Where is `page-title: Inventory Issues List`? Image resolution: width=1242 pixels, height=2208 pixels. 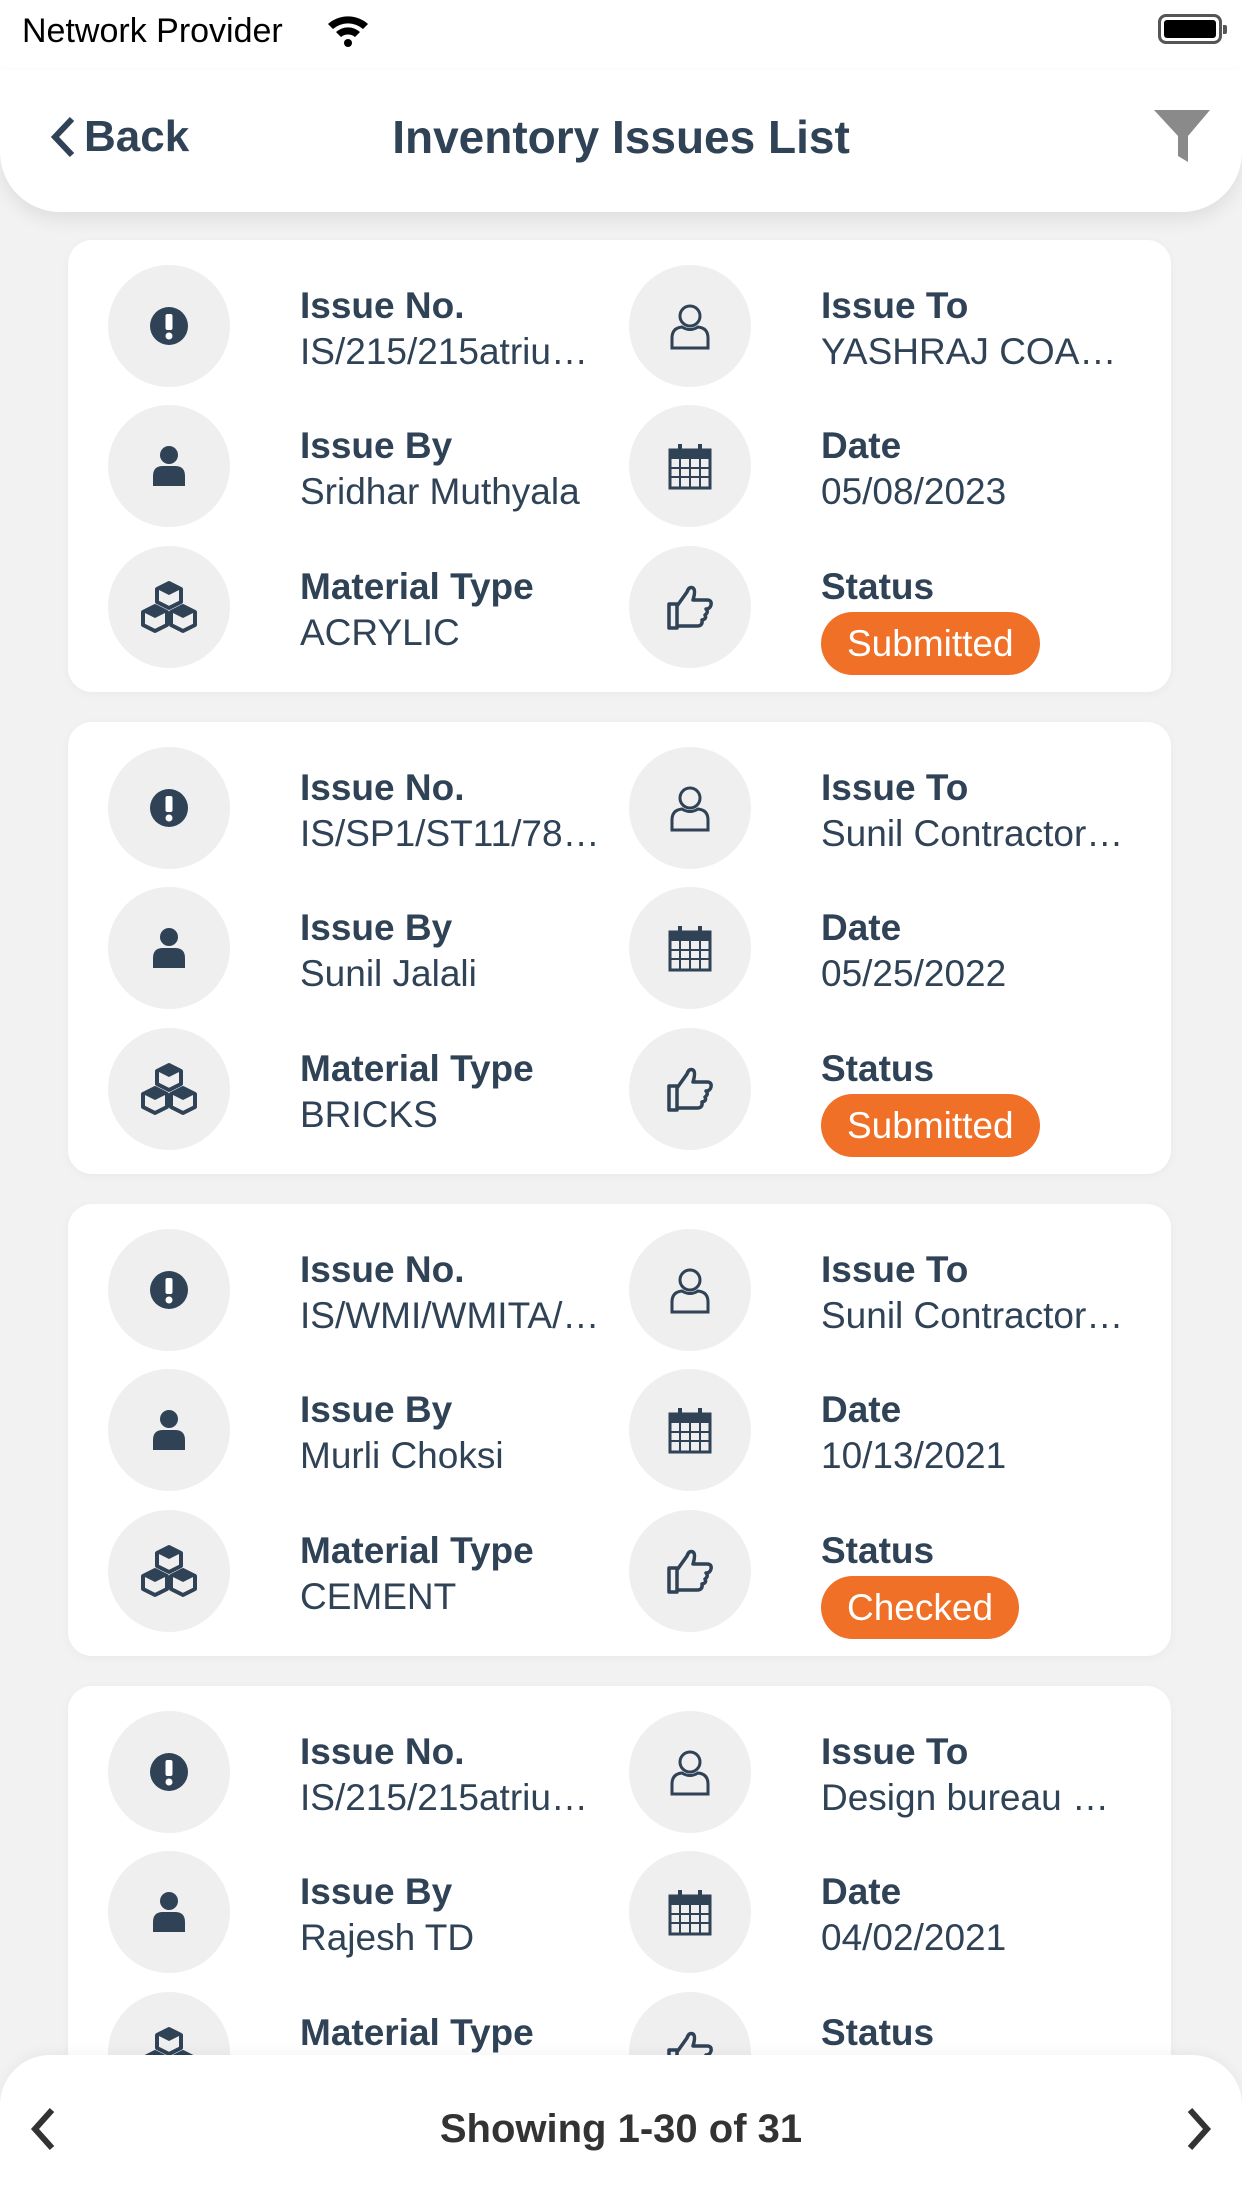 page-title: Inventory Issues List is located at coordinates (621, 137).